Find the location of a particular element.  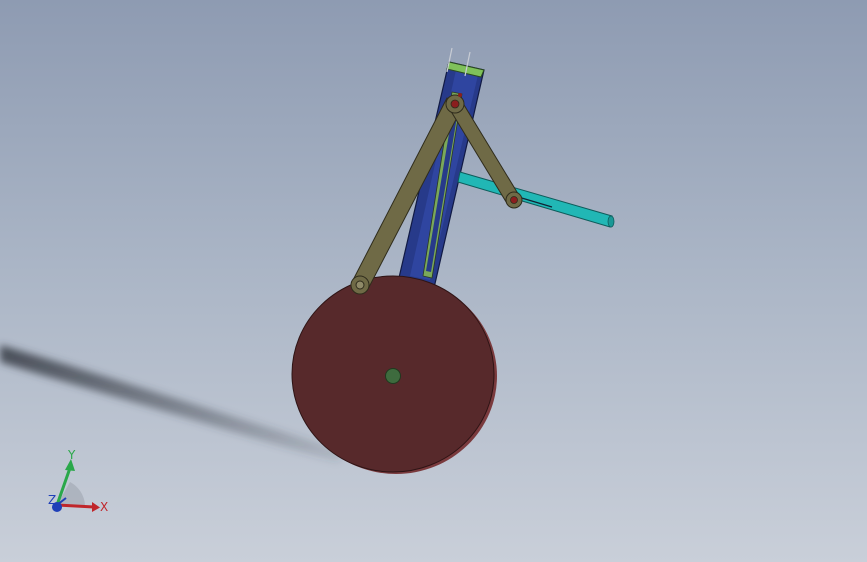

z-axis-label: Z is located at coordinates (52, 500).